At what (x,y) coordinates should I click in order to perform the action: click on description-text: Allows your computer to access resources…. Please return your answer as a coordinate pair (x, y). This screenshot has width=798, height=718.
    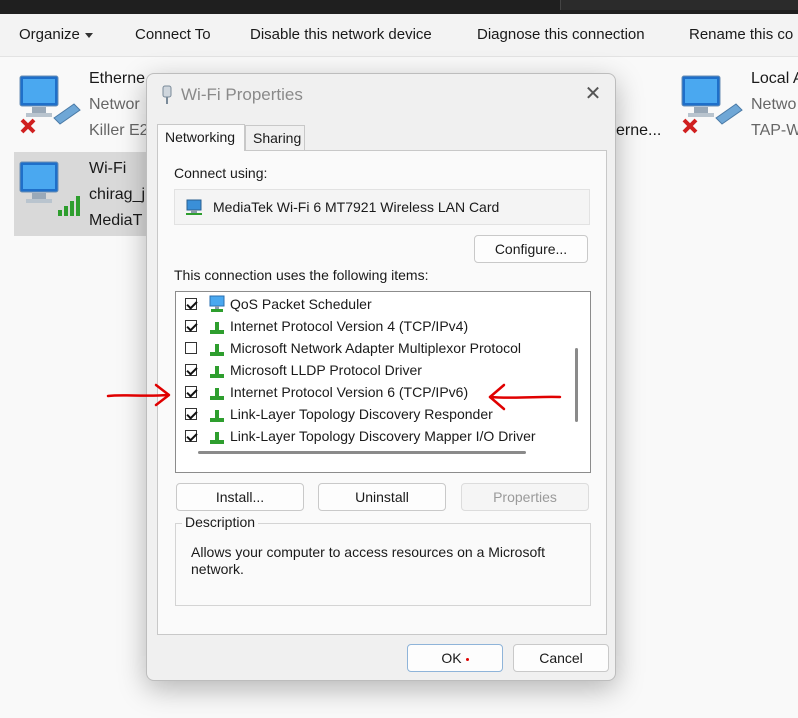
    Looking at the image, I should click on (368, 560).